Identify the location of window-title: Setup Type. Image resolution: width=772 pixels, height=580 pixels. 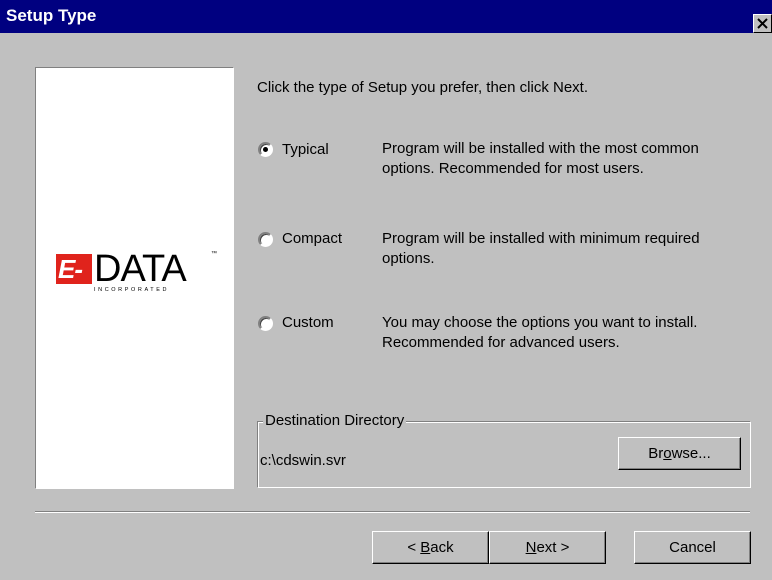
(51, 15).